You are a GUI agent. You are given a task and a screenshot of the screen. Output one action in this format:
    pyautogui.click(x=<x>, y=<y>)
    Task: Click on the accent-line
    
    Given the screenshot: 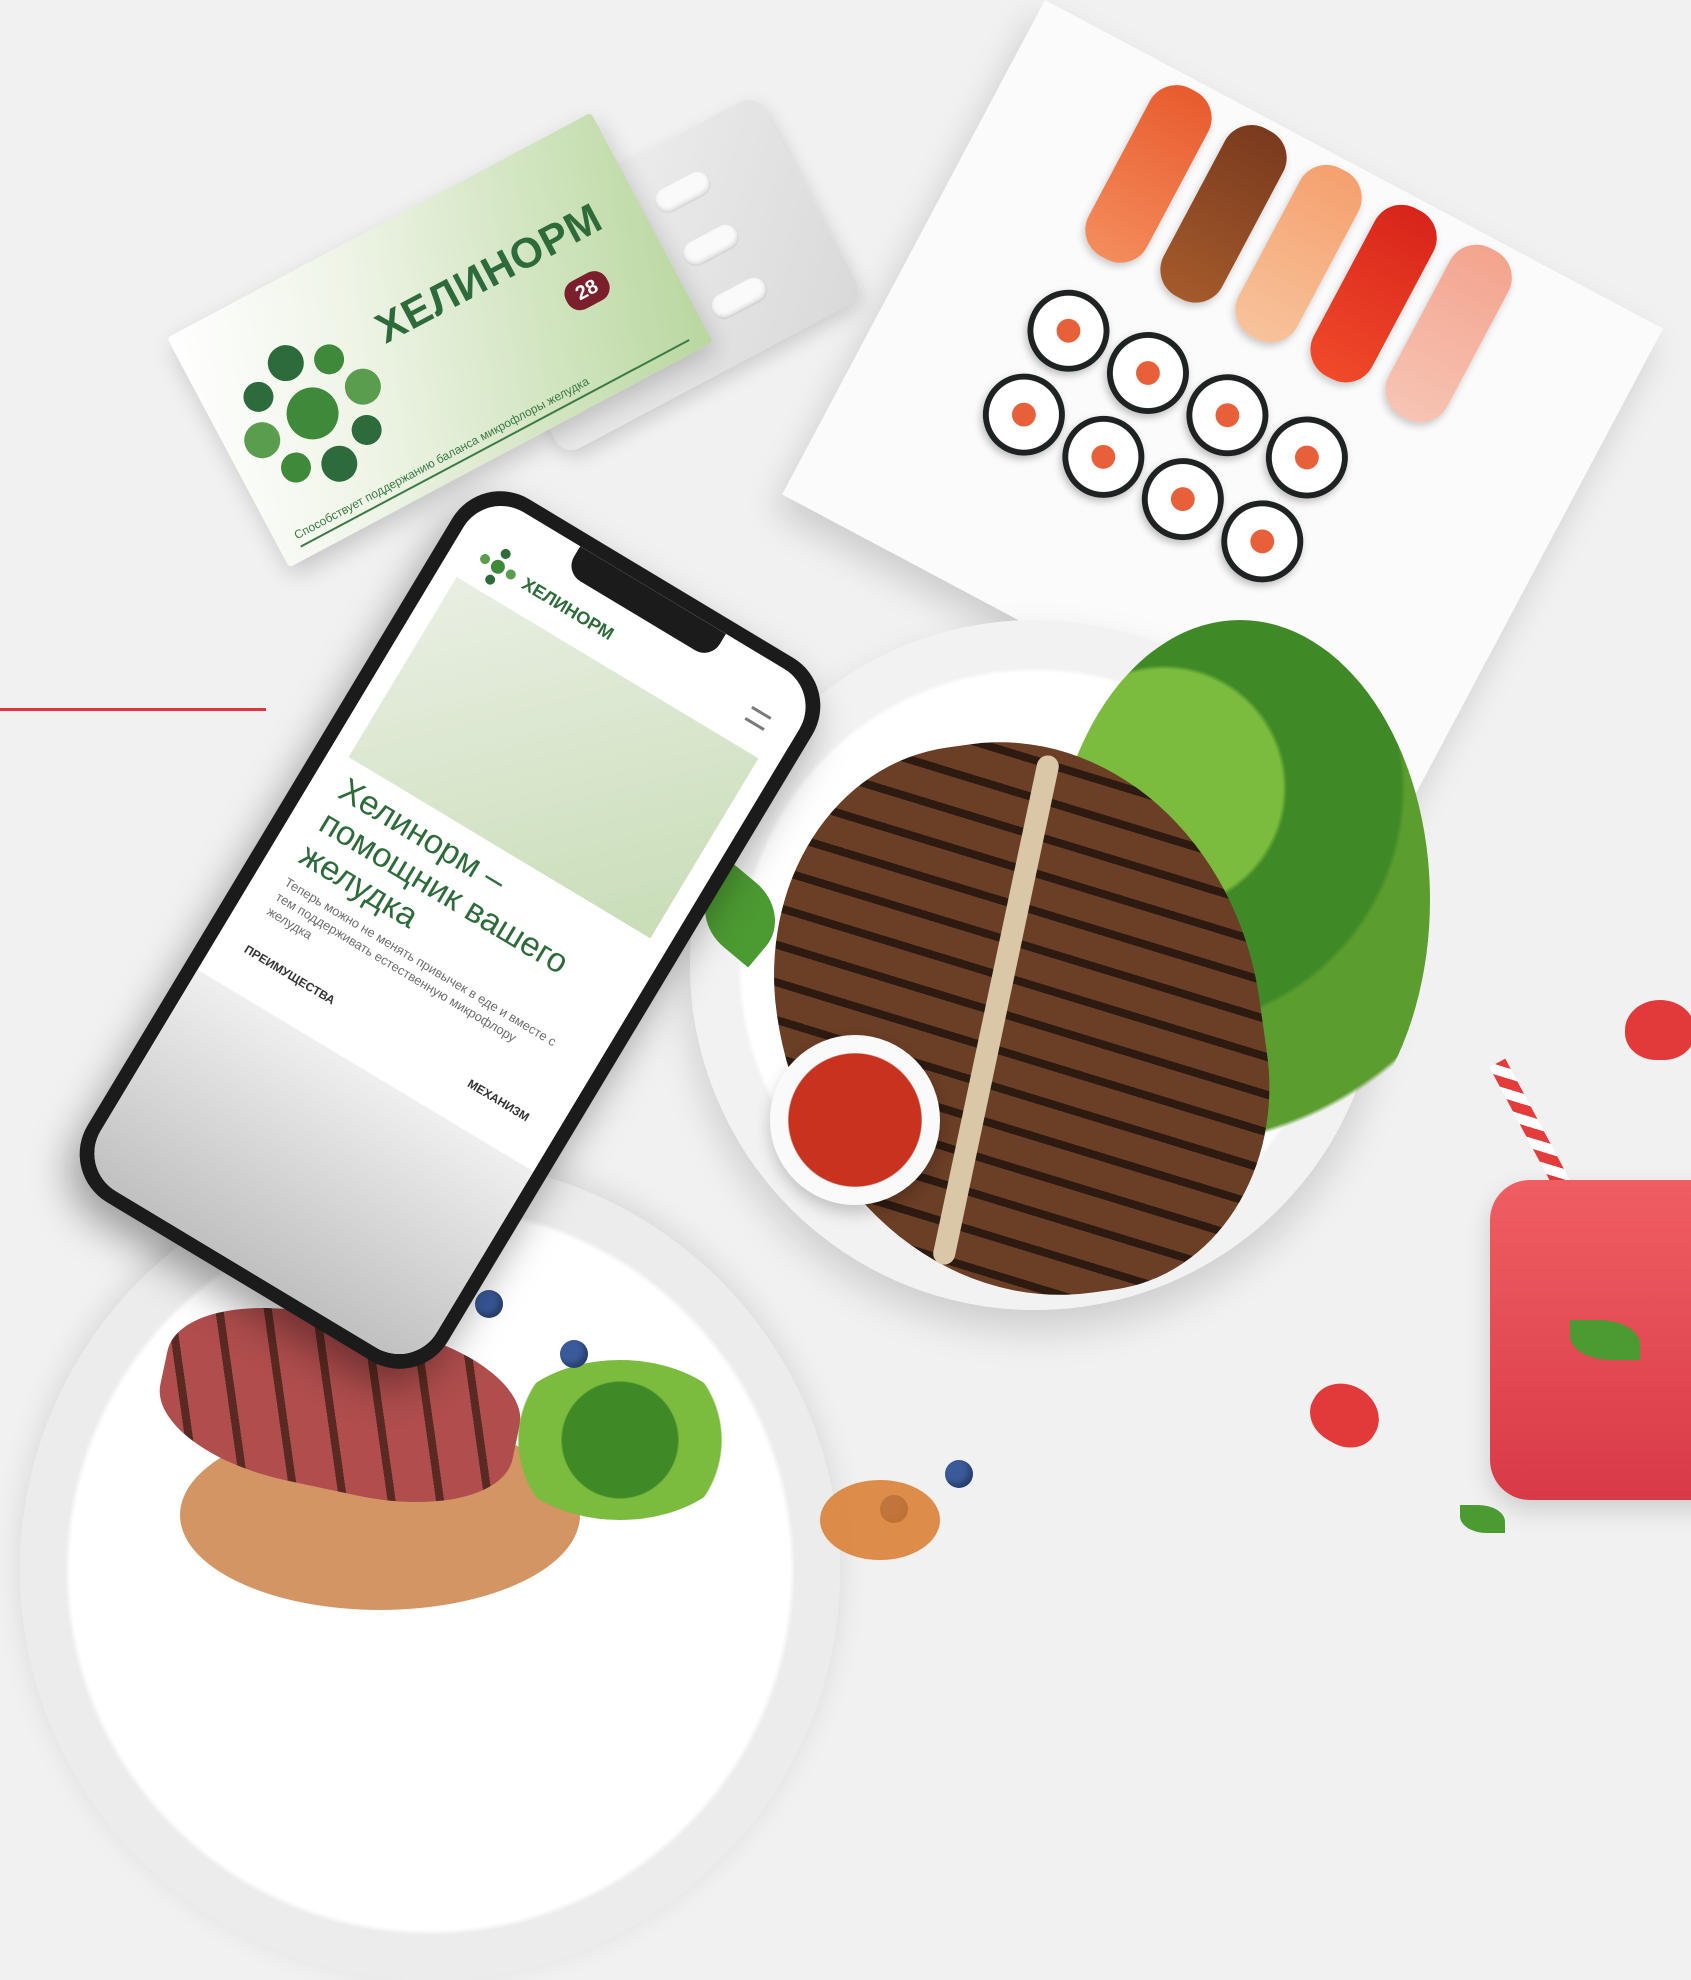 What is the action you would take?
    pyautogui.click(x=133, y=709)
    